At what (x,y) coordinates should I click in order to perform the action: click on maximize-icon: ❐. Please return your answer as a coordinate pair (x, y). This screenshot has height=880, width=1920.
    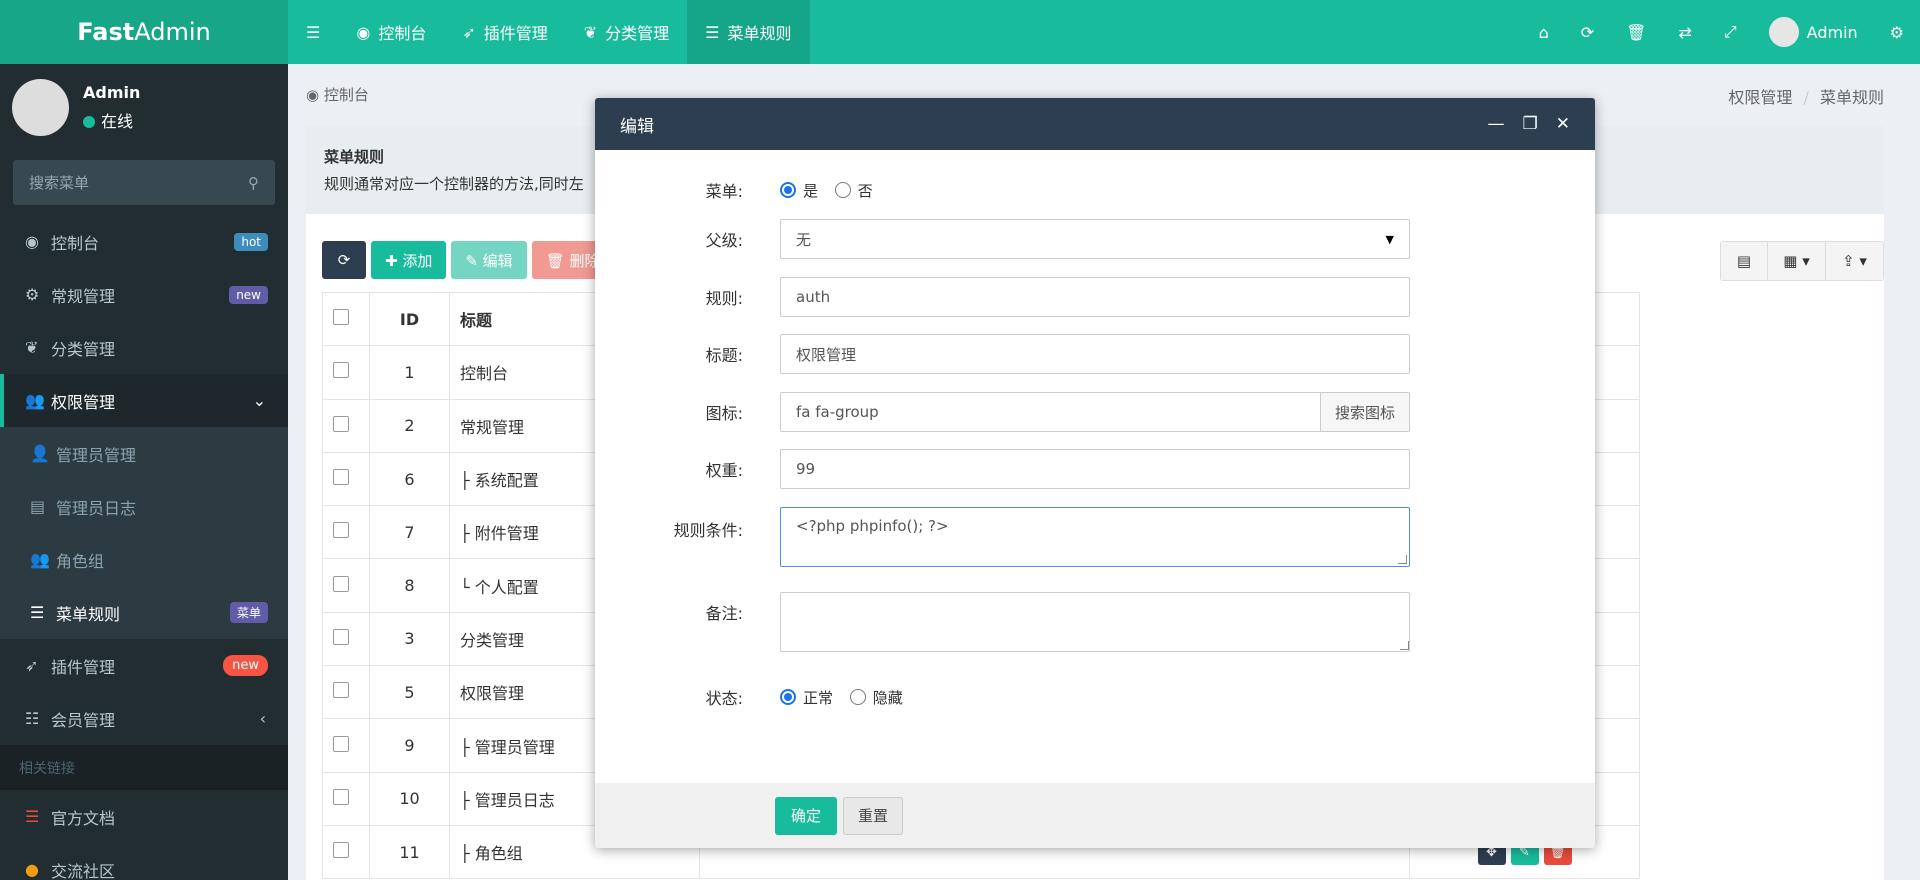
    Looking at the image, I should click on (1530, 124).